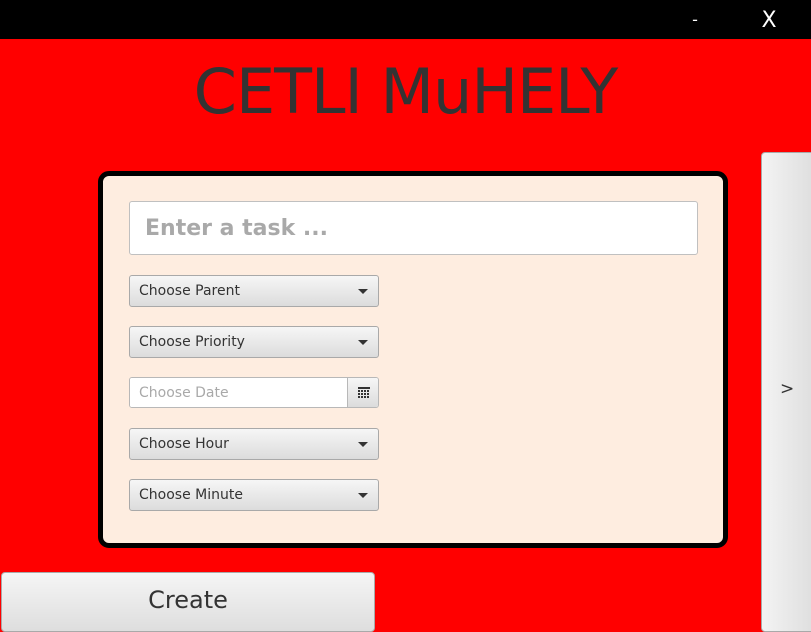 The image size is (811, 632). I want to click on create-button: Create, so click(188, 602).